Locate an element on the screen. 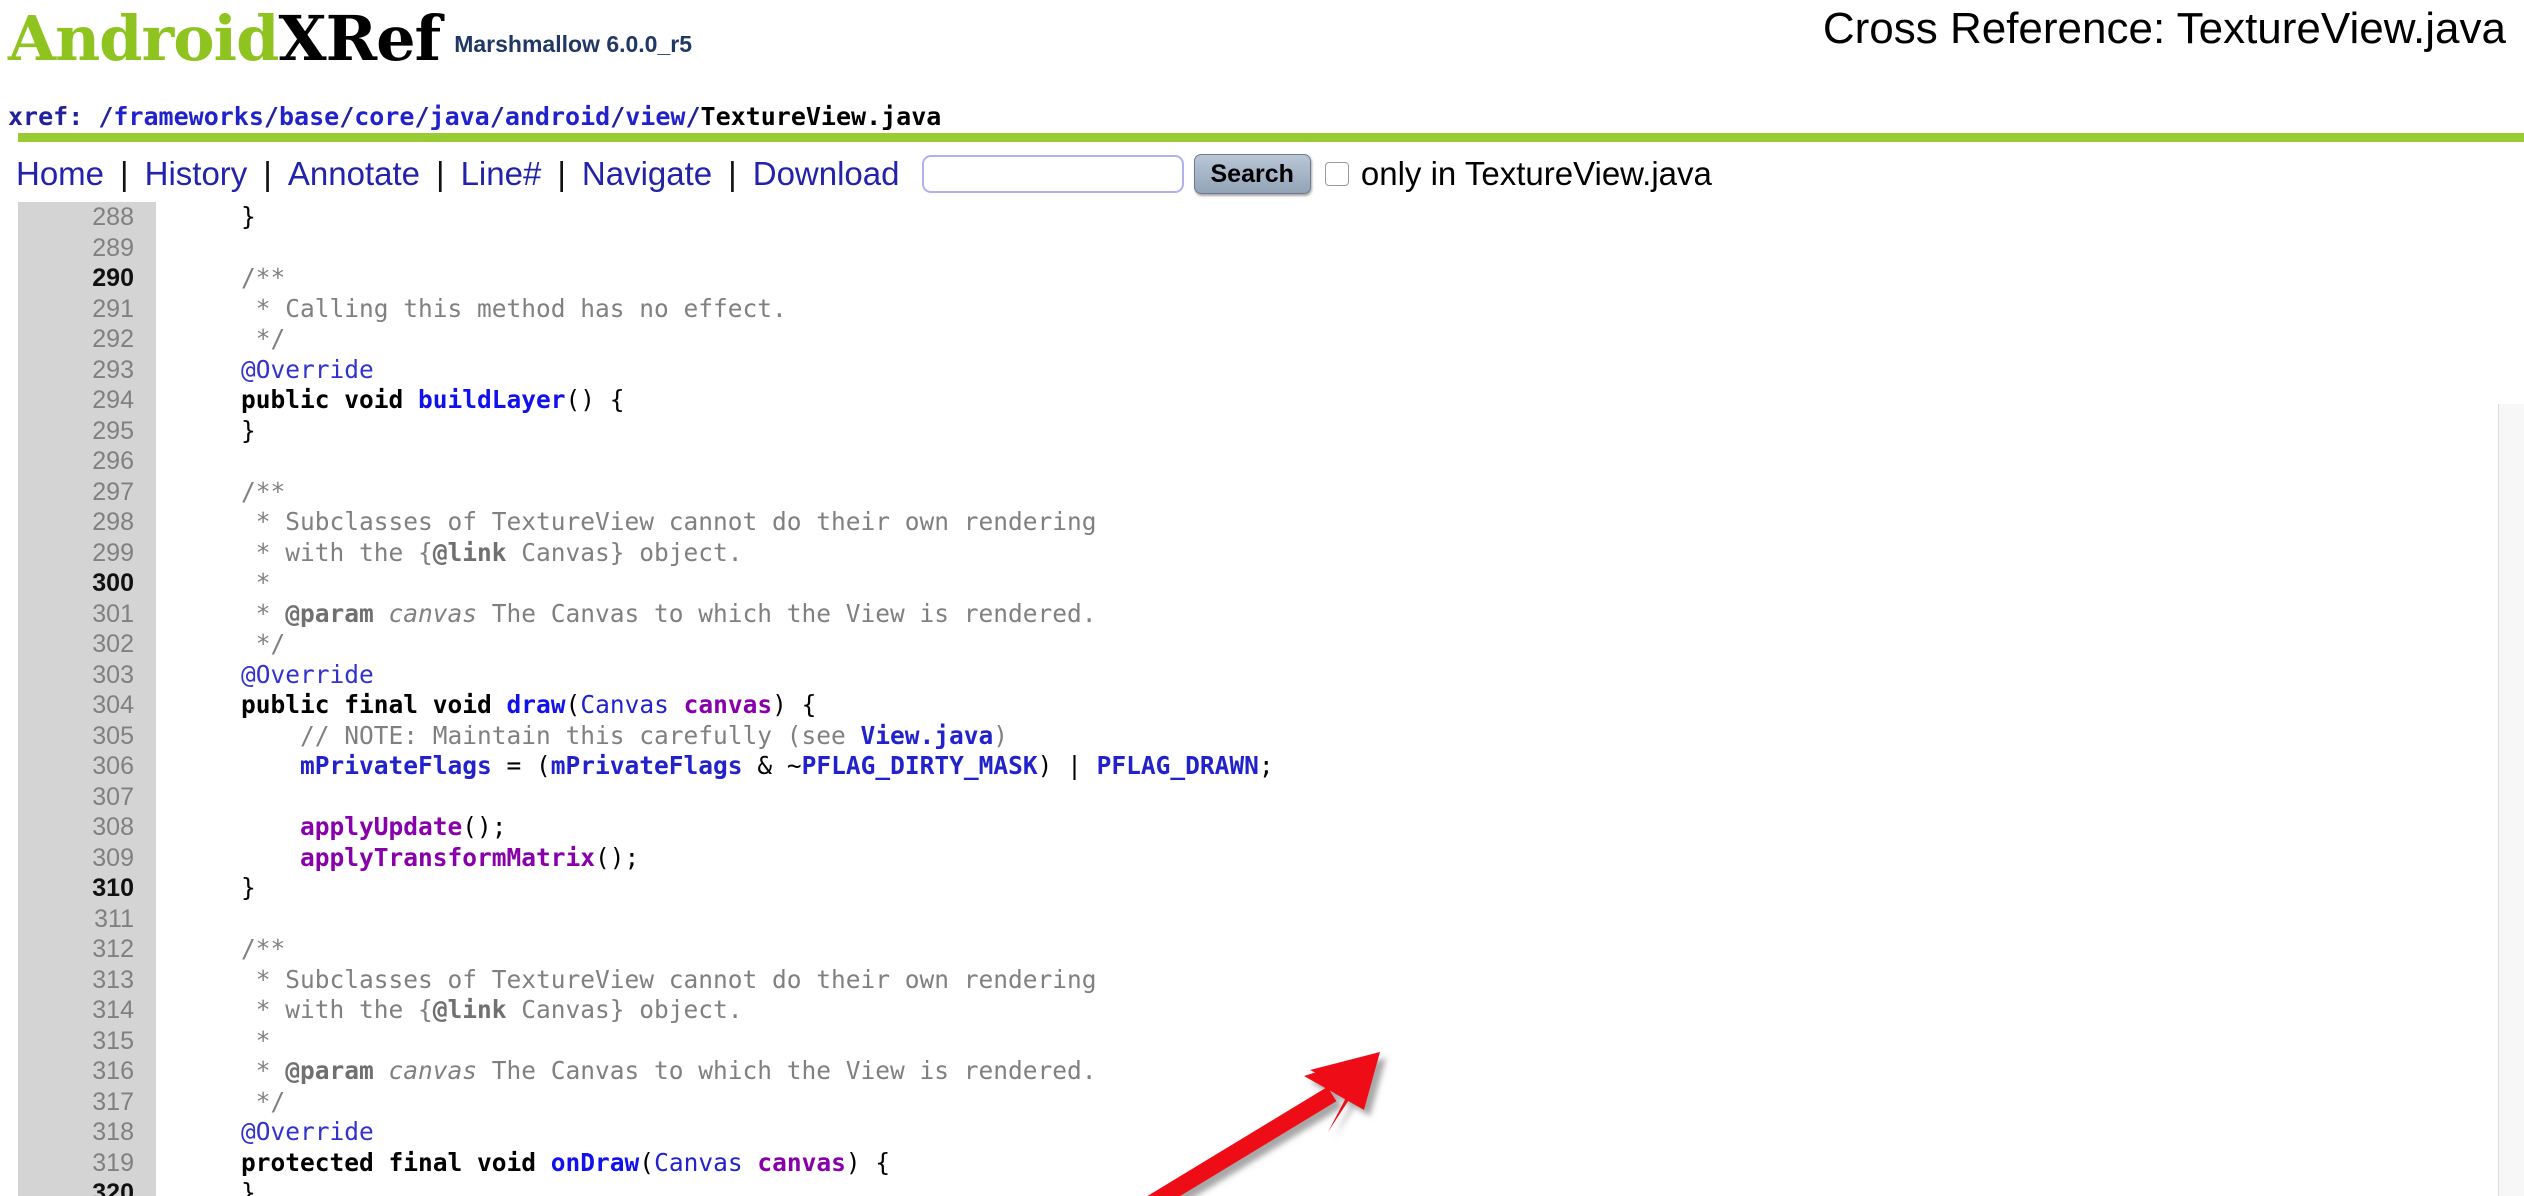 This screenshot has height=1196, width=2524. menu-item-linenumber: Line# is located at coordinates (501, 174).